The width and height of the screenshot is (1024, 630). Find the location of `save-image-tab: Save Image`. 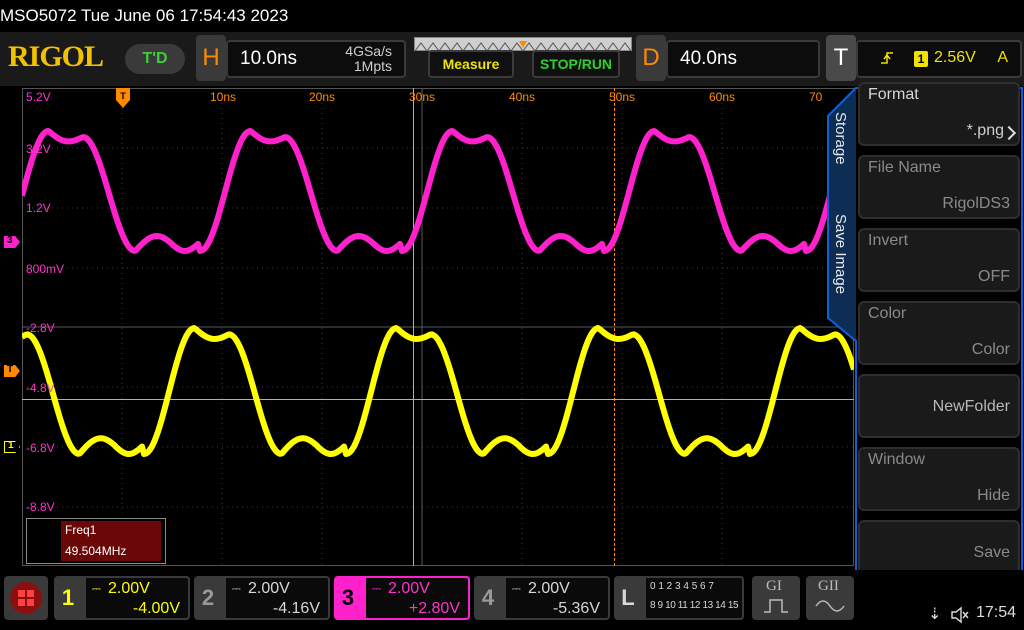

save-image-tab: Save Image is located at coordinates (842, 262).